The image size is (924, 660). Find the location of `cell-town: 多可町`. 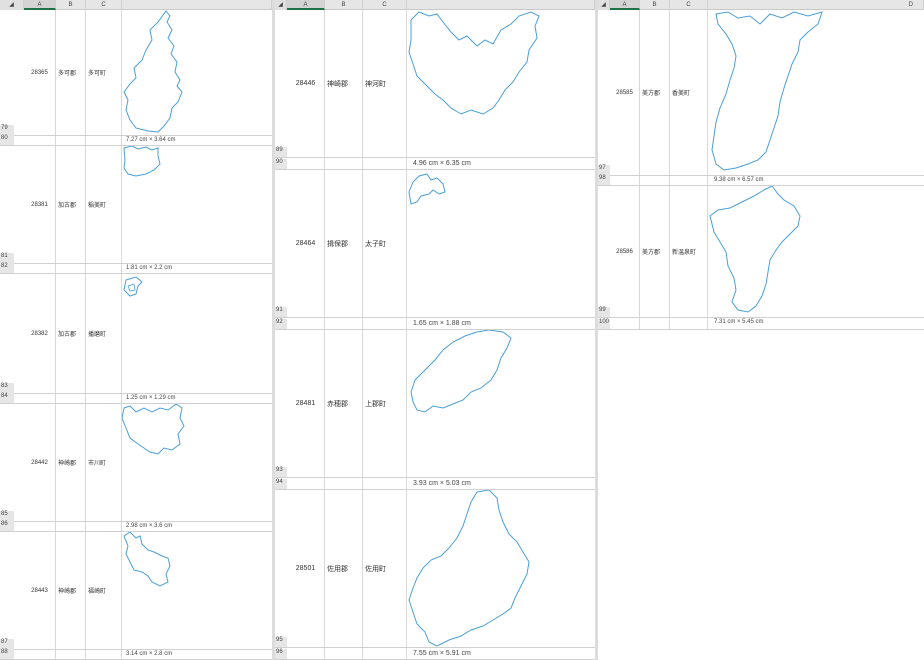

cell-town: 多可町 is located at coordinates (104, 72).